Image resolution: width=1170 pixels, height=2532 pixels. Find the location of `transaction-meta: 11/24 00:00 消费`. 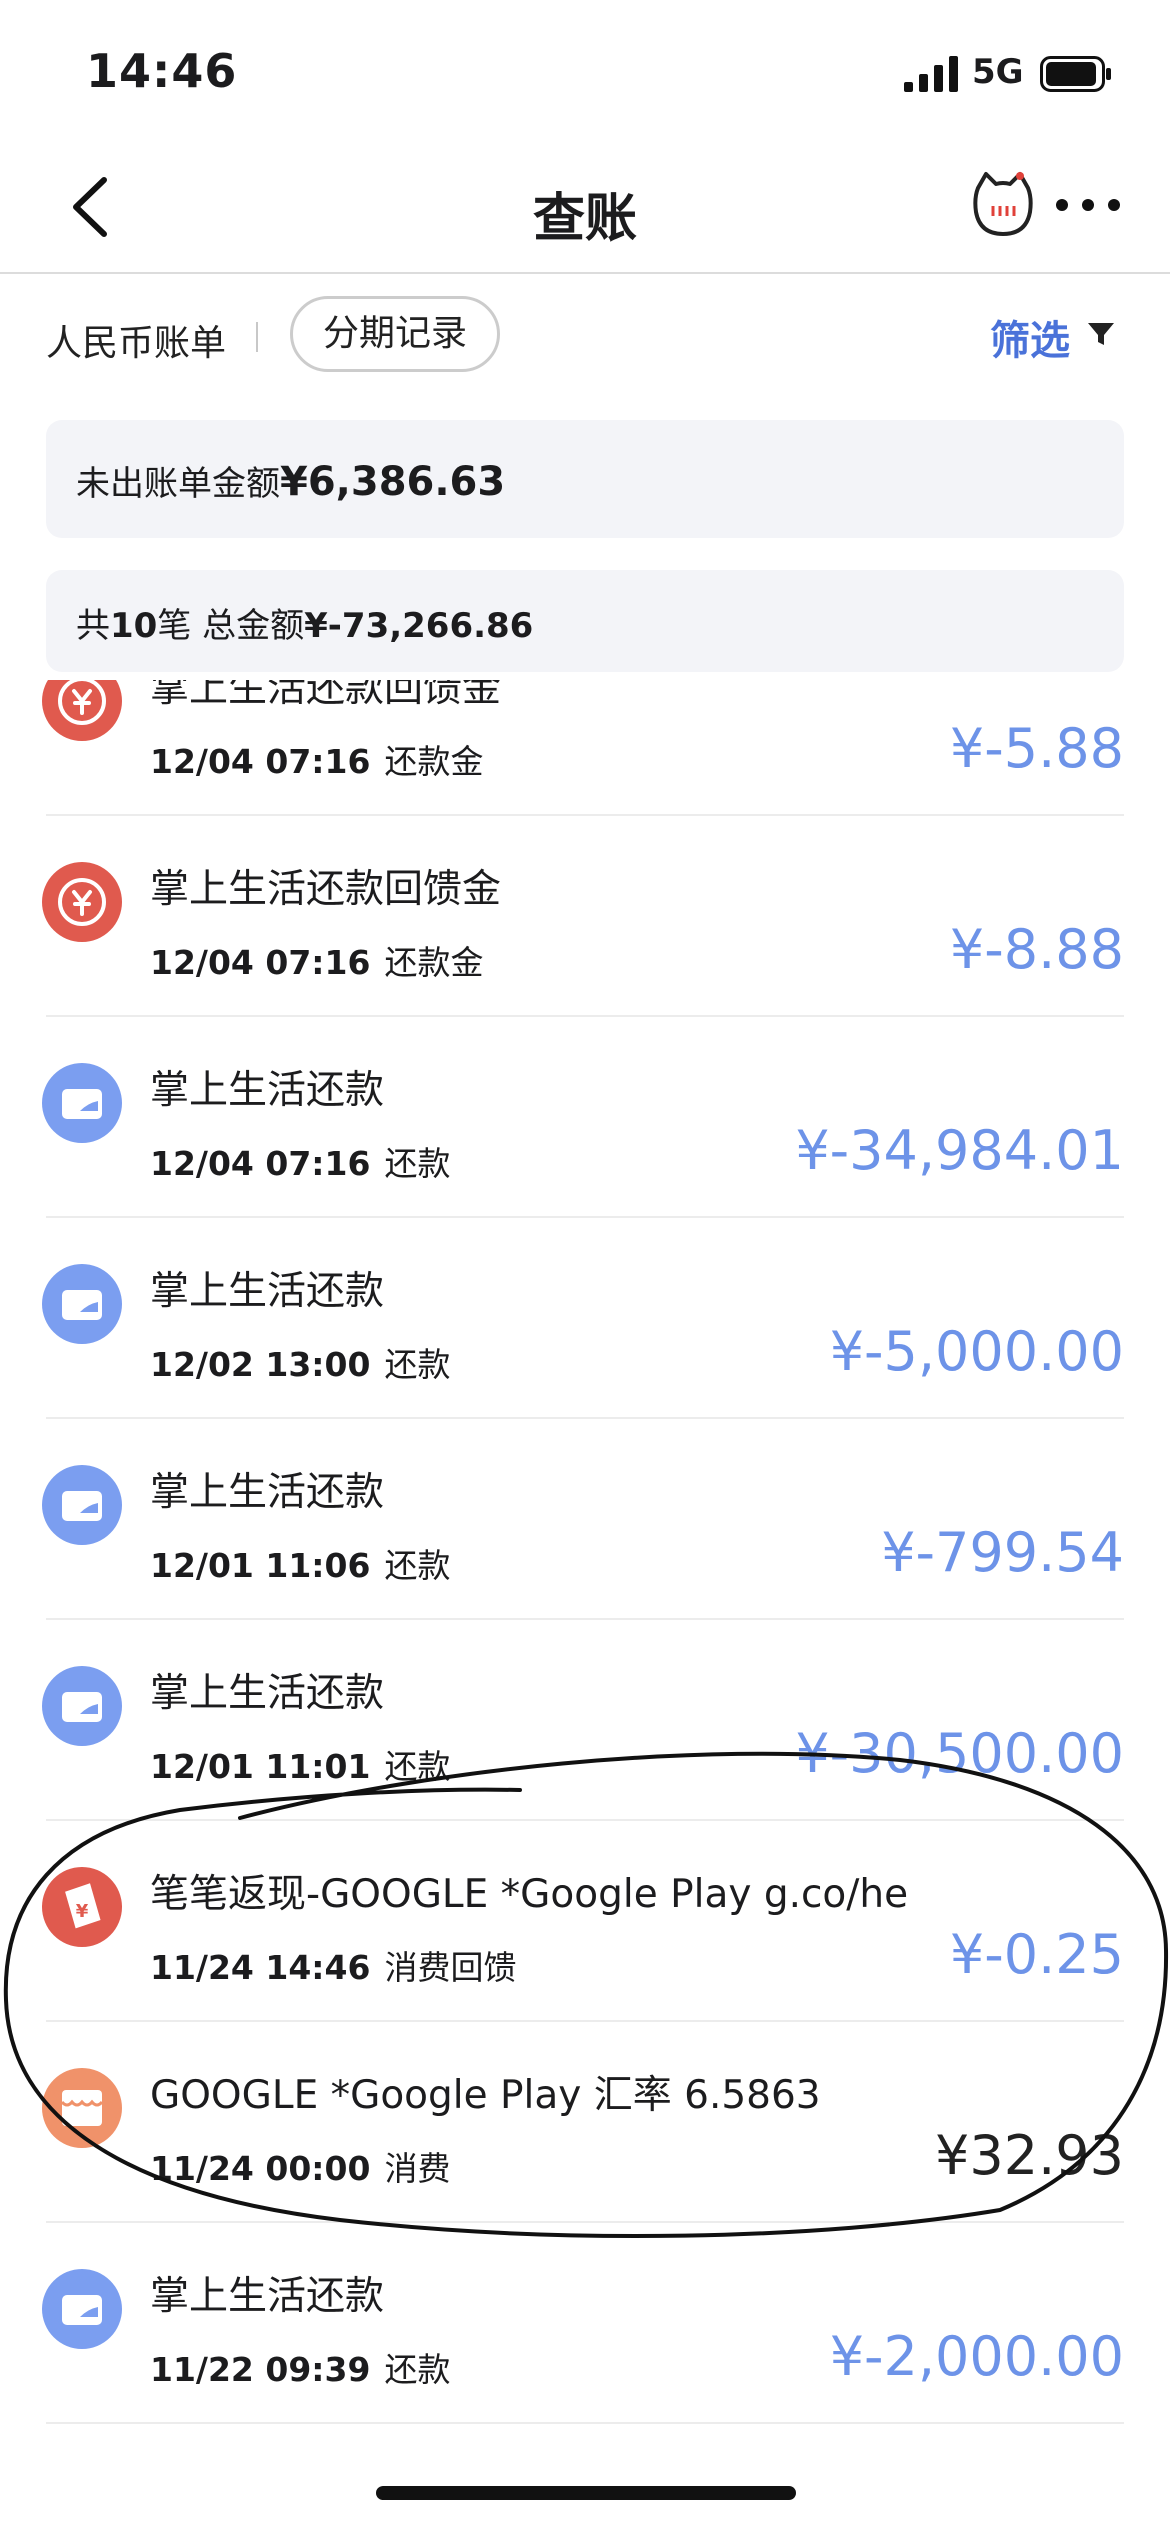

transaction-meta: 11/24 00:00 消费 is located at coordinates (300, 2166).